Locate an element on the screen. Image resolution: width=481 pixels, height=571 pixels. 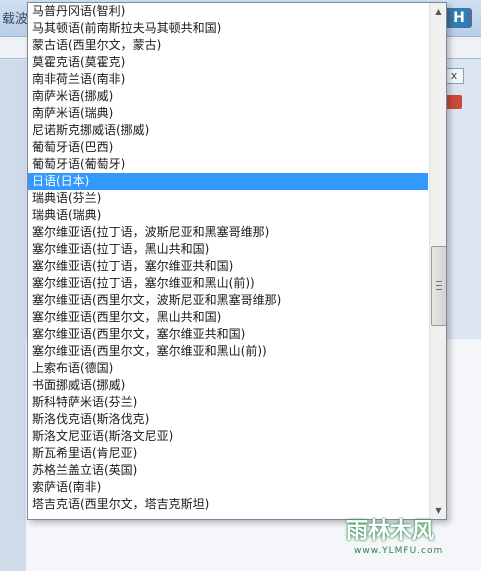
language-option: 斯瓦希里语(肯尼亚) is located at coordinates (228, 453).